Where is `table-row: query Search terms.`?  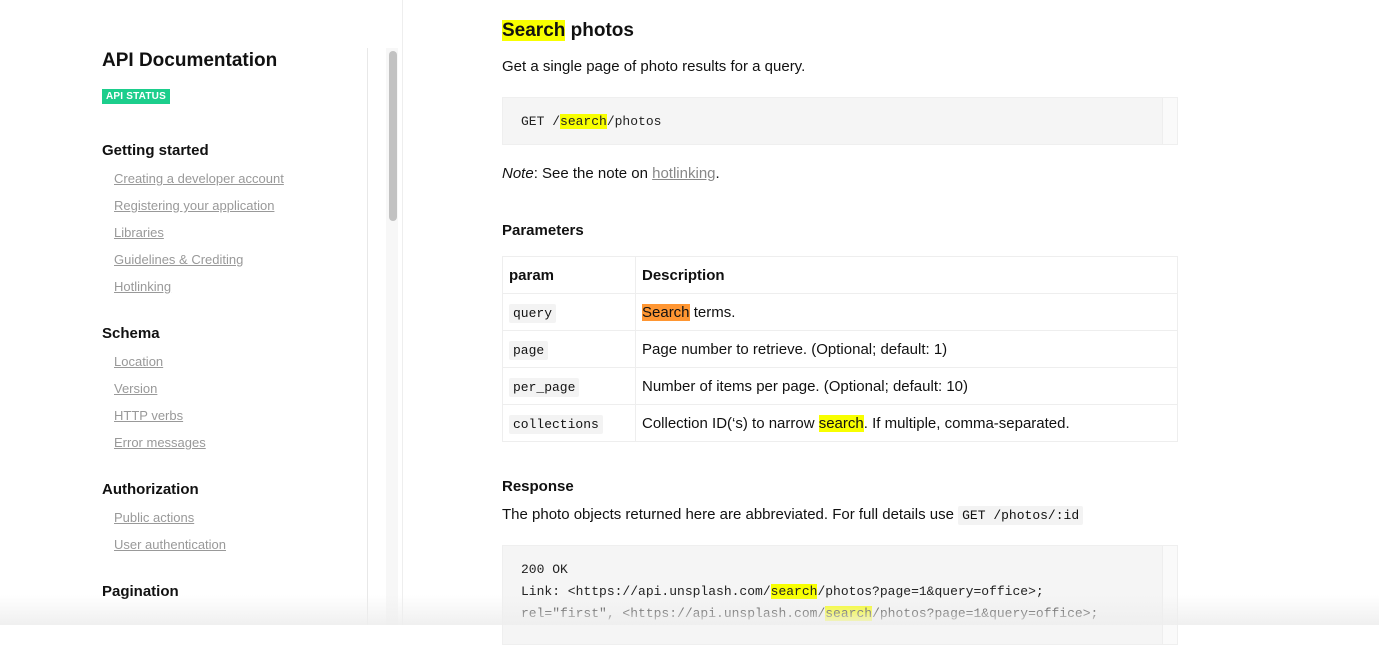
table-row: query Search terms. is located at coordinates (840, 312).